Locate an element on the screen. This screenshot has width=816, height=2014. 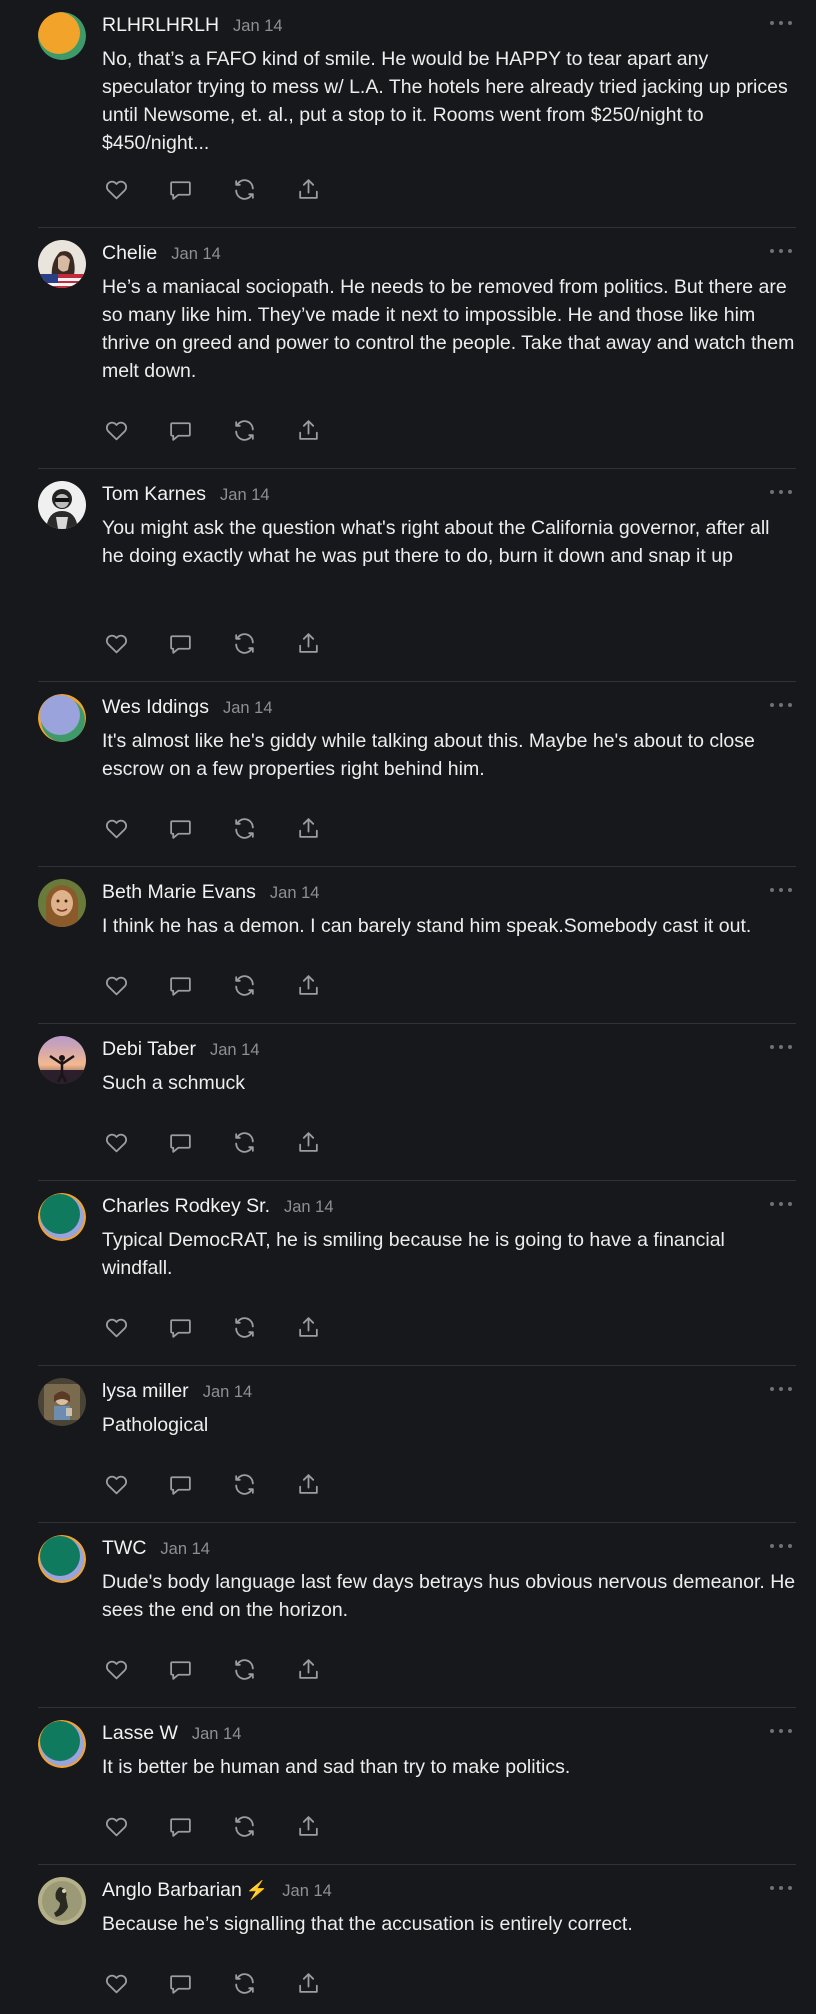
author-name: Anglo Barbarian is located at coordinates (172, 1890).